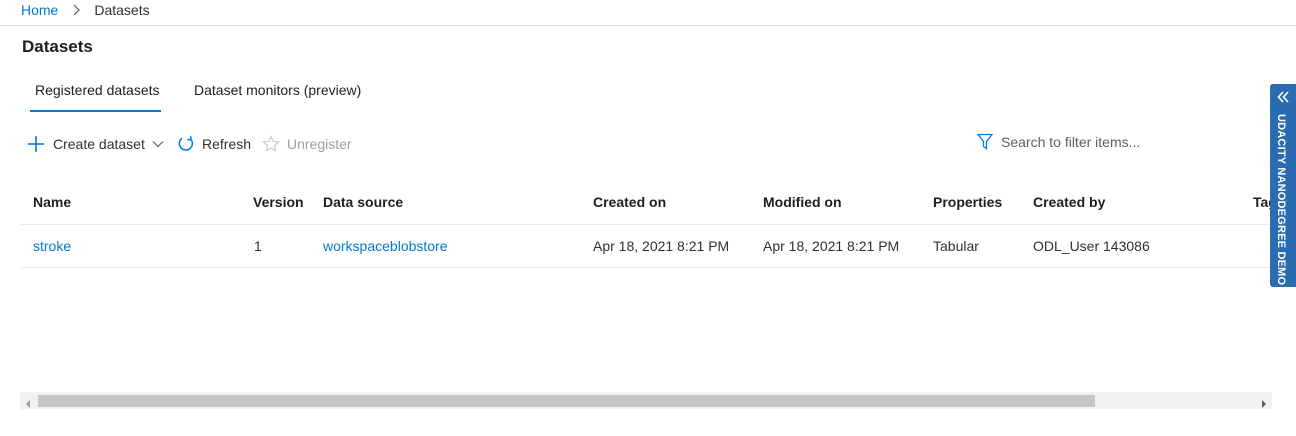 This screenshot has width=1296, height=436. What do you see at coordinates (1069, 202) in the screenshot?
I see `column-header-created-by: Created by` at bounding box center [1069, 202].